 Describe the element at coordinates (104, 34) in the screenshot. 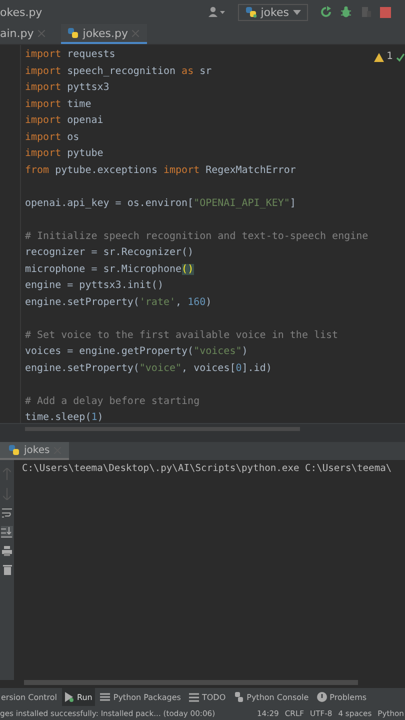

I see `editor-tab: jokes.py` at that location.